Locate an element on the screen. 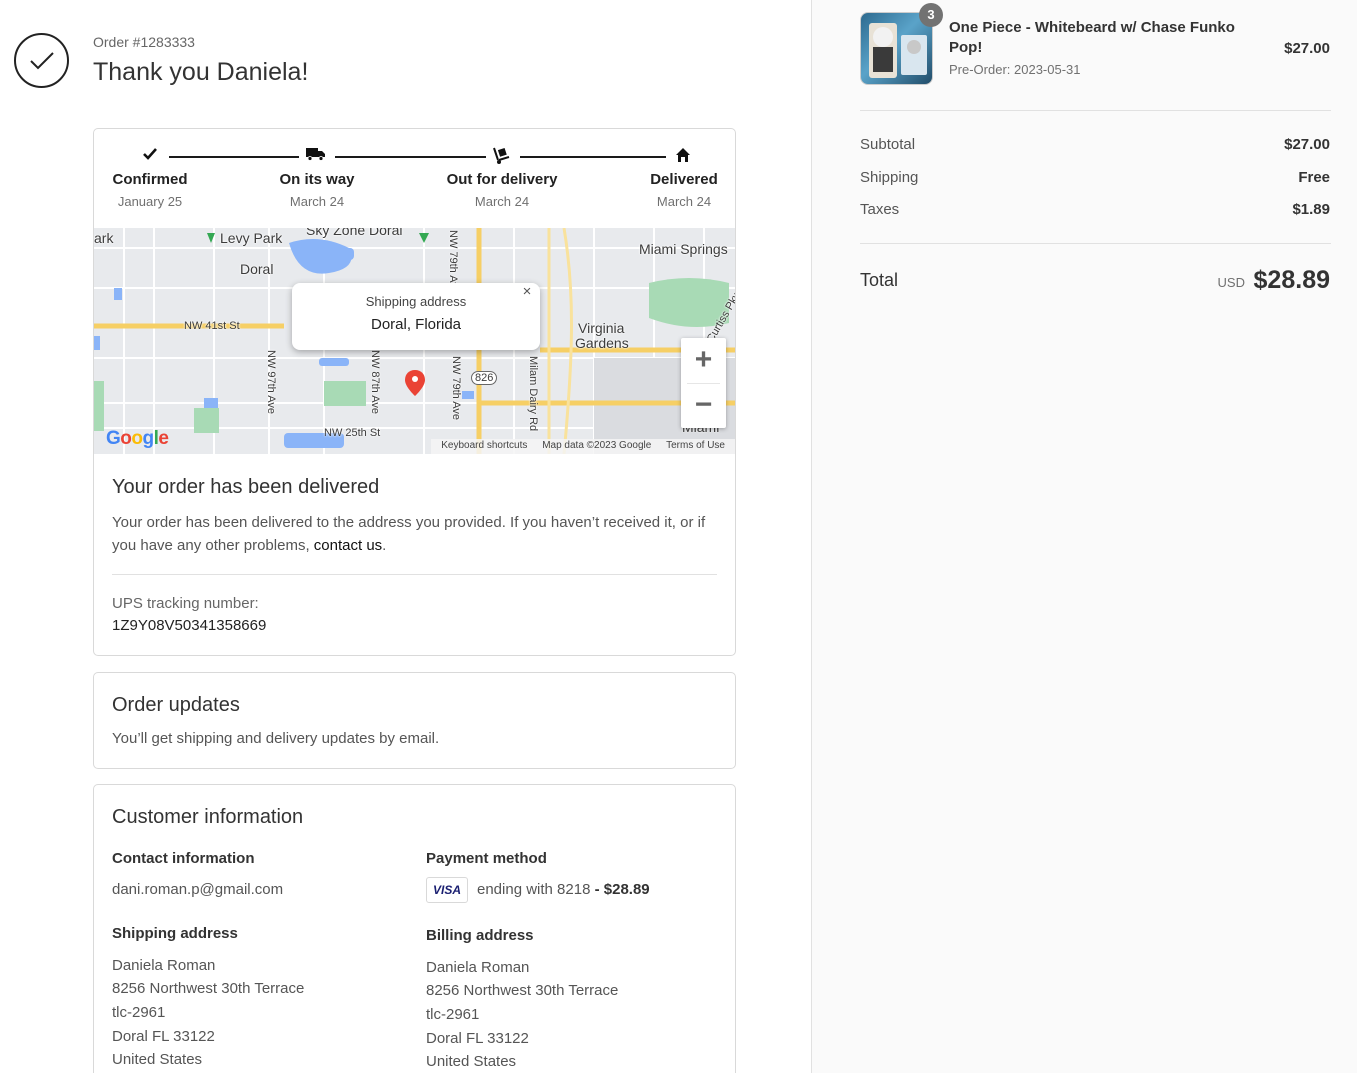 This screenshot has width=1357, height=1073. order-number: Order #1283333 is located at coordinates (144, 42).